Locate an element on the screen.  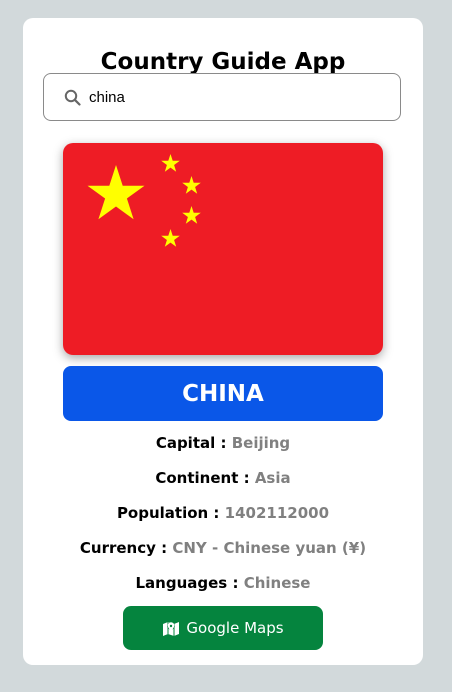
app-title: Country Guide App is located at coordinates (223, 62).